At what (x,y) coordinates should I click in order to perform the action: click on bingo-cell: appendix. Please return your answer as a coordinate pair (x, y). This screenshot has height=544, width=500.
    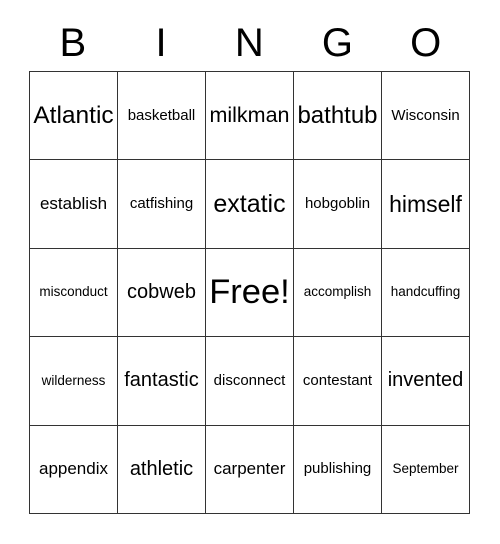
    Looking at the image, I should click on (74, 469).